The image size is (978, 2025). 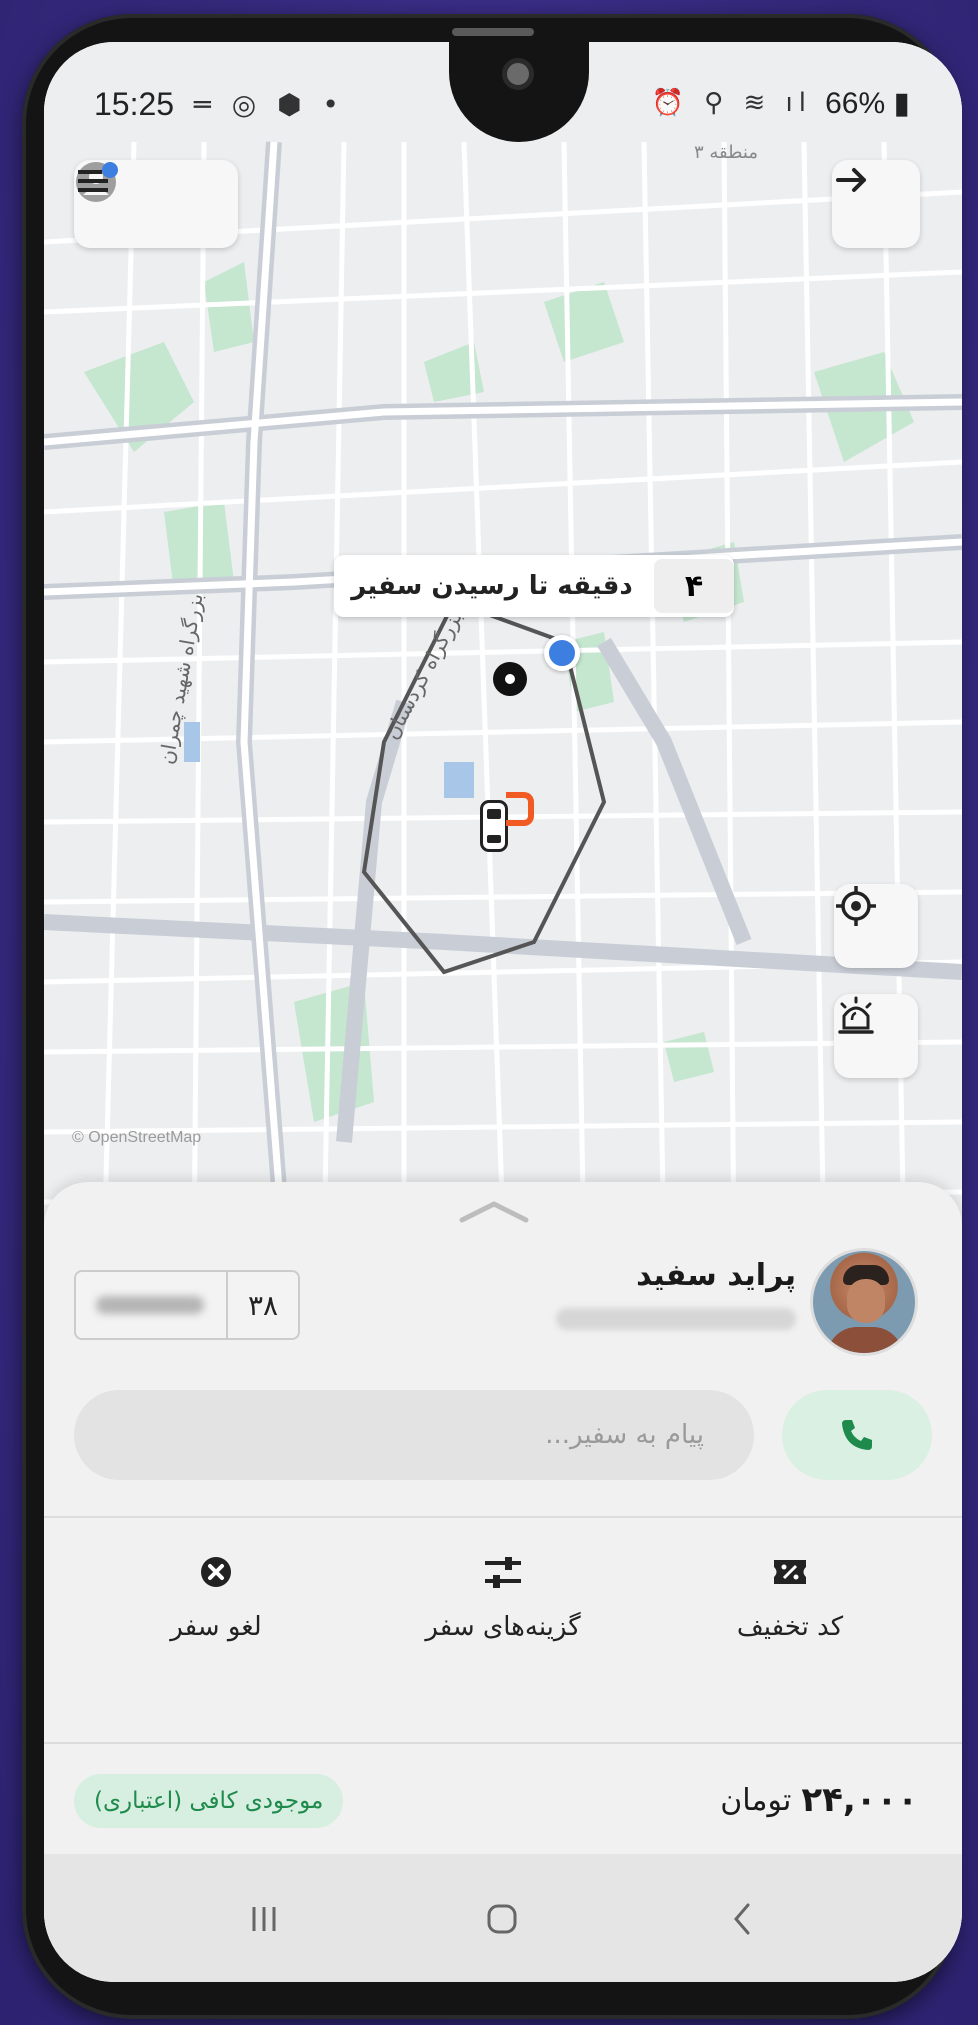 I want to click on license-plate: ۳۸, so click(x=187, y=1305).